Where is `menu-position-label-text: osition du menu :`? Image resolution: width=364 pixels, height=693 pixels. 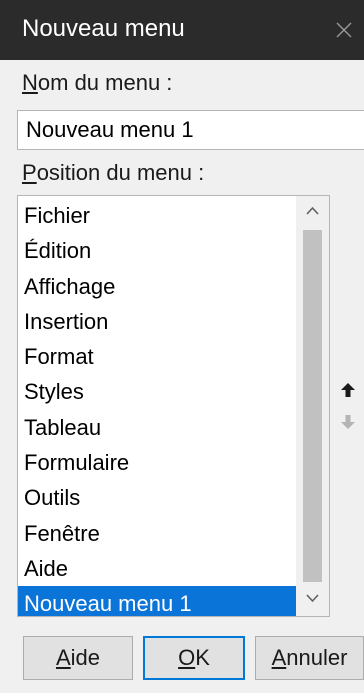 menu-position-label-text: osition du menu : is located at coordinates (120, 172).